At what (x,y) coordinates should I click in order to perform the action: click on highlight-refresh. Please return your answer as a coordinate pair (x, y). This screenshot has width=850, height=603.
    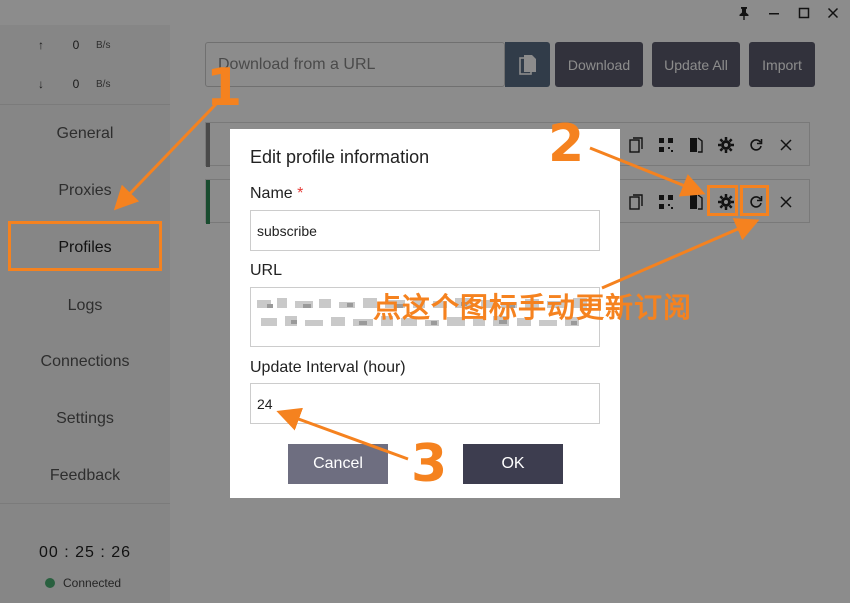
    Looking at the image, I should click on (754, 200).